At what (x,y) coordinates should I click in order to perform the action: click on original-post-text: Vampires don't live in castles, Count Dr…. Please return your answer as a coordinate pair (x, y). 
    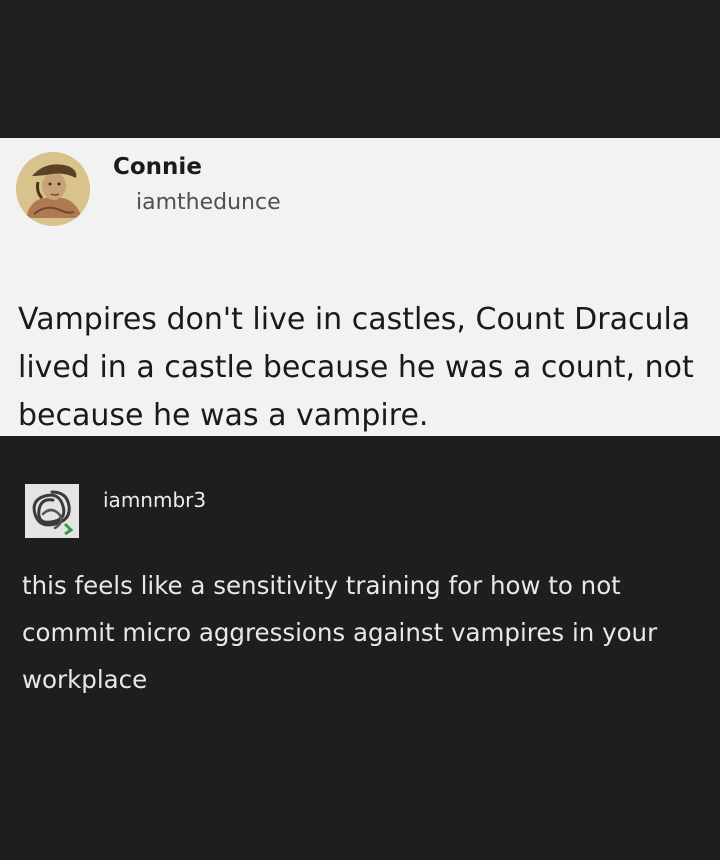
    Looking at the image, I should click on (356, 367).